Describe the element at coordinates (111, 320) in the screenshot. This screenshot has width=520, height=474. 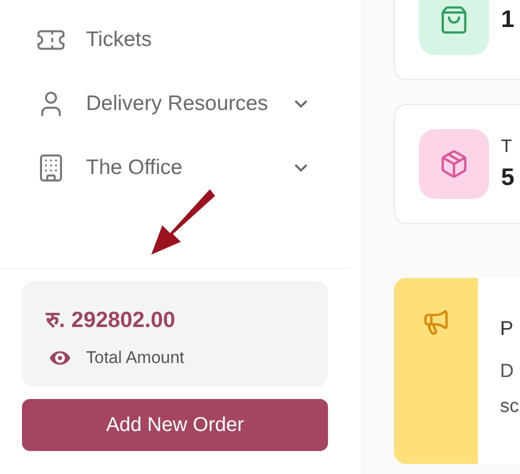
I see `total-amount: रु. 292802.00` at that location.